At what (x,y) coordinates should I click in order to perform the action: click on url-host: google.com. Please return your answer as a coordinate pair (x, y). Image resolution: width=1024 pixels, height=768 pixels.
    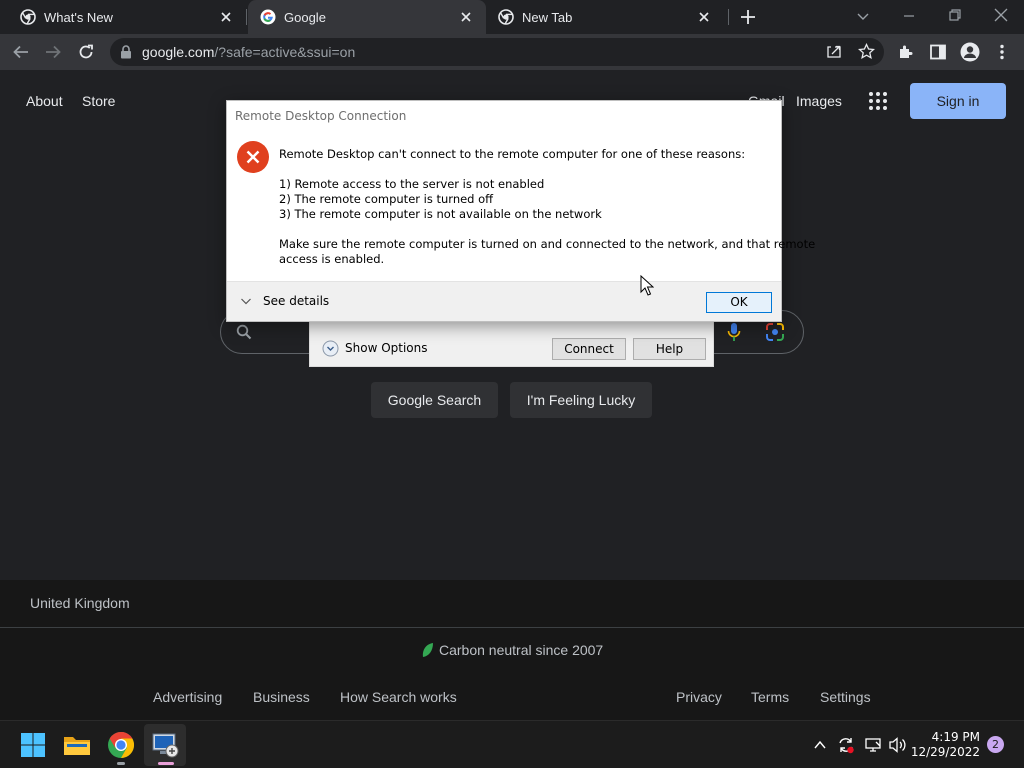
    Looking at the image, I should click on (178, 52).